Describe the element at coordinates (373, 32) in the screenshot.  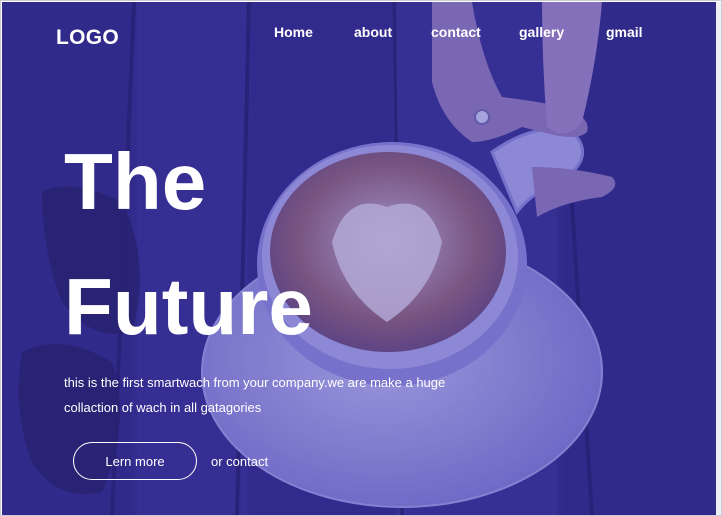
I see `nav-link-about: about` at that location.